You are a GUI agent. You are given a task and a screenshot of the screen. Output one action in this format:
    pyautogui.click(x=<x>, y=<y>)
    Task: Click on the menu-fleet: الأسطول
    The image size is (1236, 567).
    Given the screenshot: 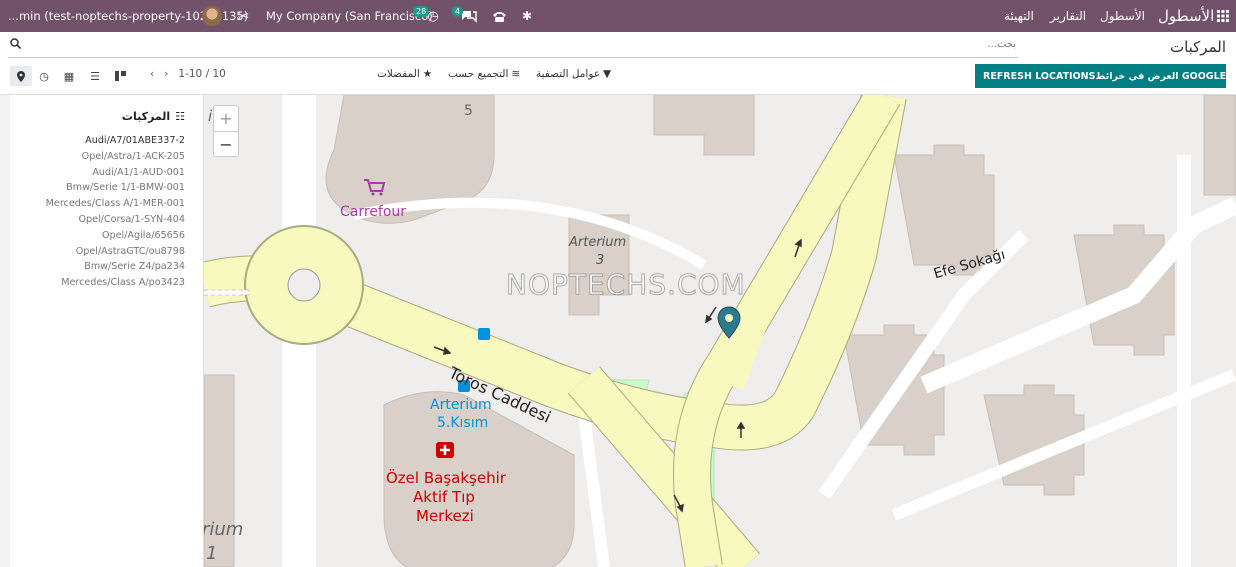 What is the action you would take?
    pyautogui.click(x=1122, y=16)
    